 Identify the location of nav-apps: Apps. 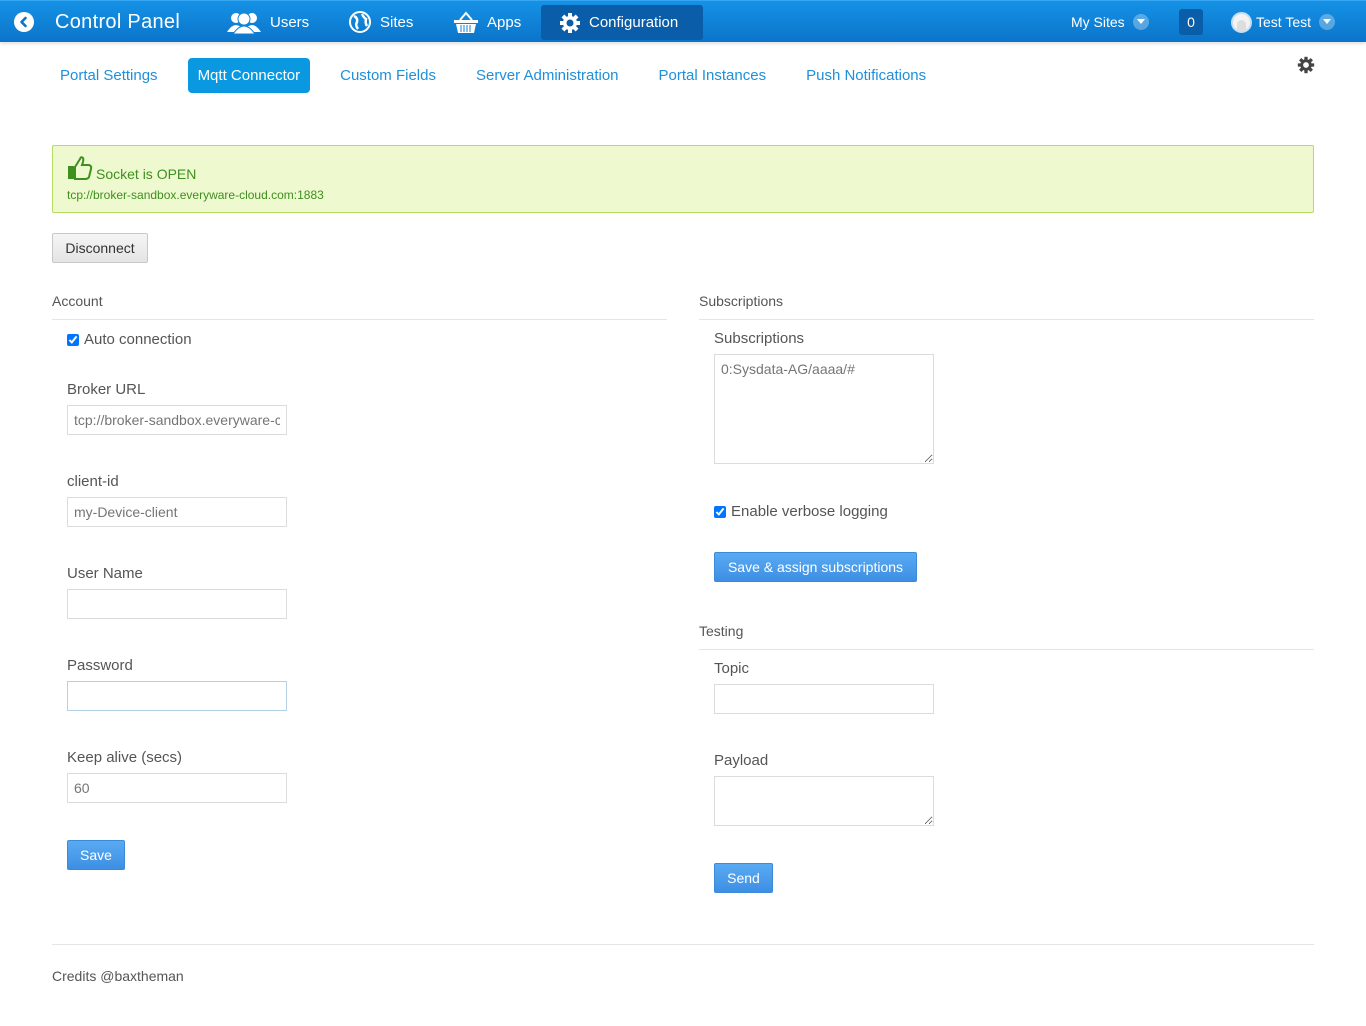
(487, 22).